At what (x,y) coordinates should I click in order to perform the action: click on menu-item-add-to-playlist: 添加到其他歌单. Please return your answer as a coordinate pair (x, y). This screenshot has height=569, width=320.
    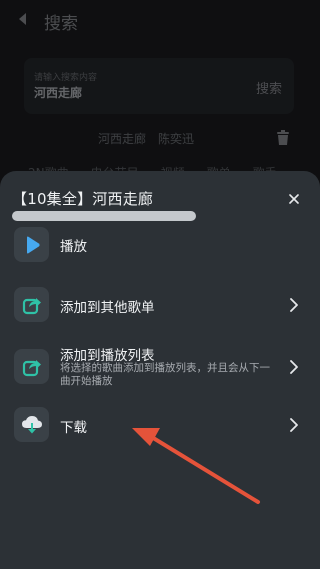
    Looking at the image, I should click on (160, 305).